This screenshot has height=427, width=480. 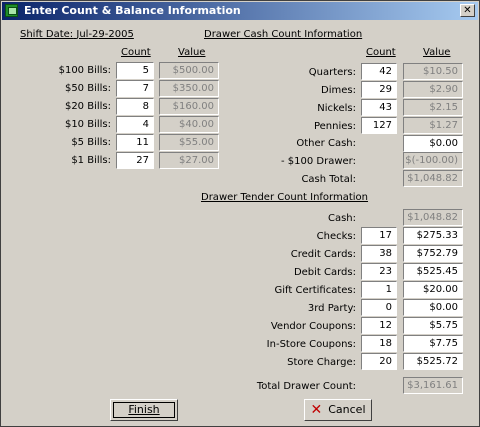 What do you see at coordinates (313, 326) in the screenshot?
I see `vendor-coupons-label: Vendor Coupons:` at bounding box center [313, 326].